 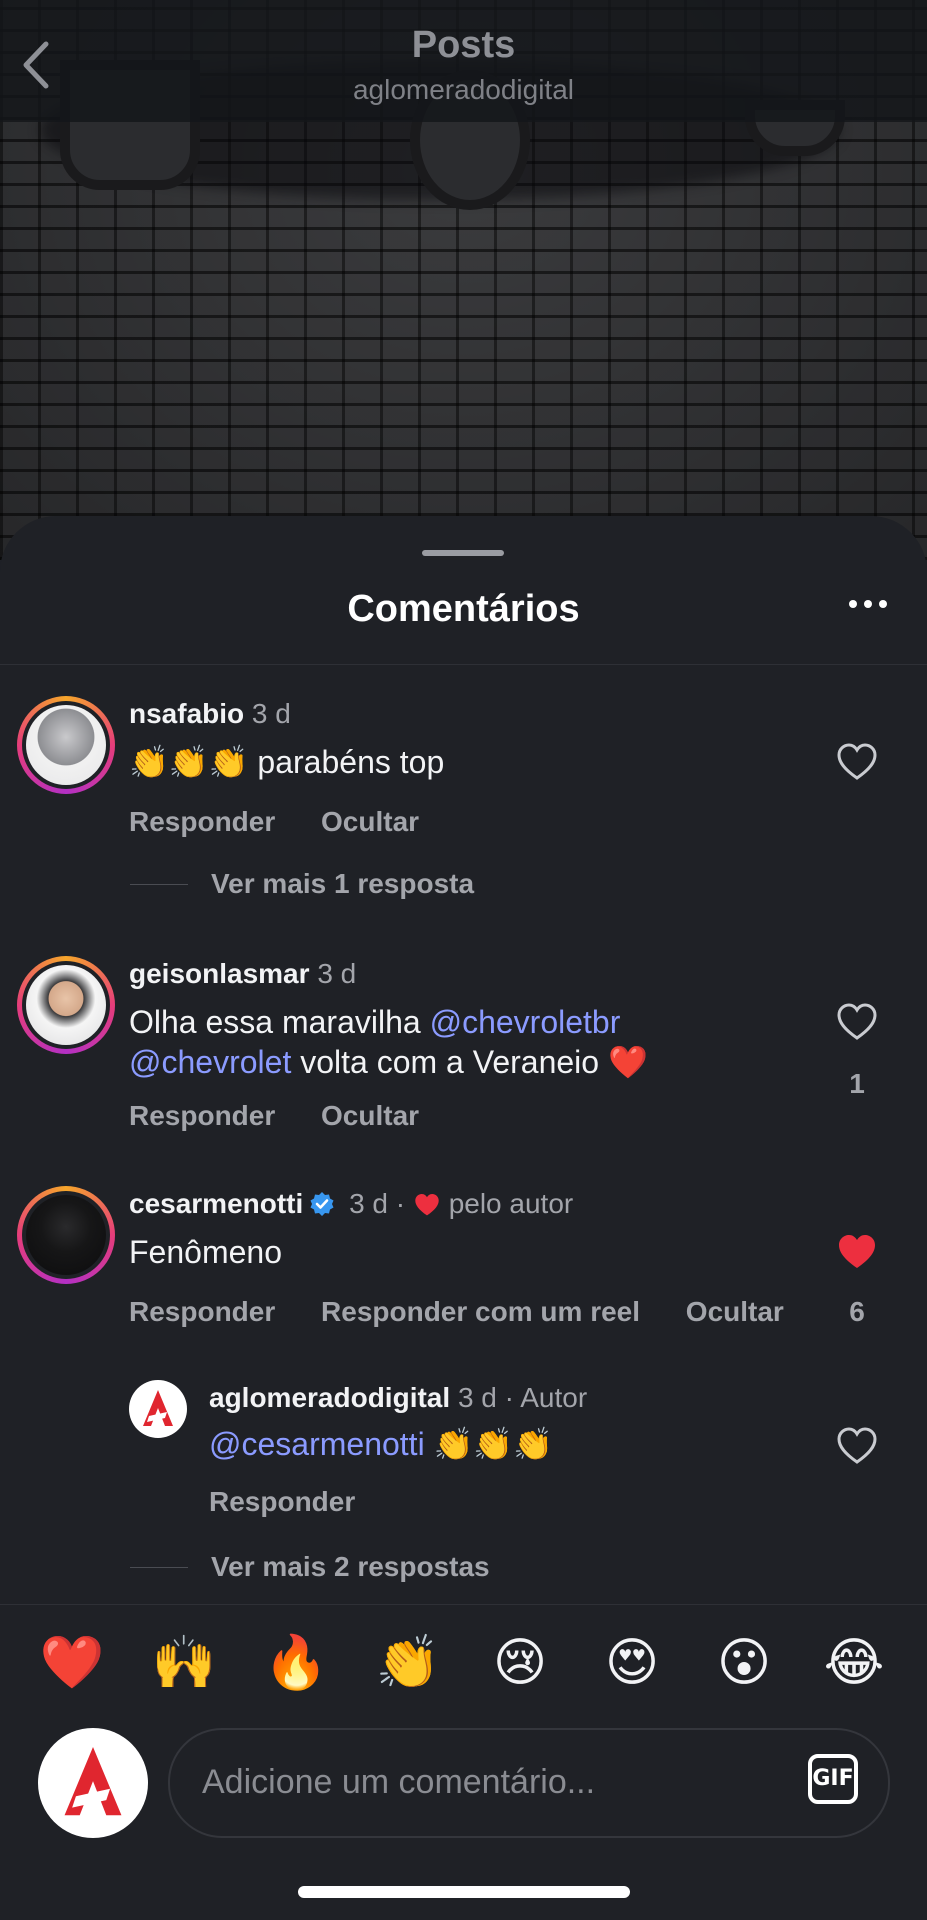 I want to click on liked-by-author-label: pelo autor, so click(x=511, y=1203).